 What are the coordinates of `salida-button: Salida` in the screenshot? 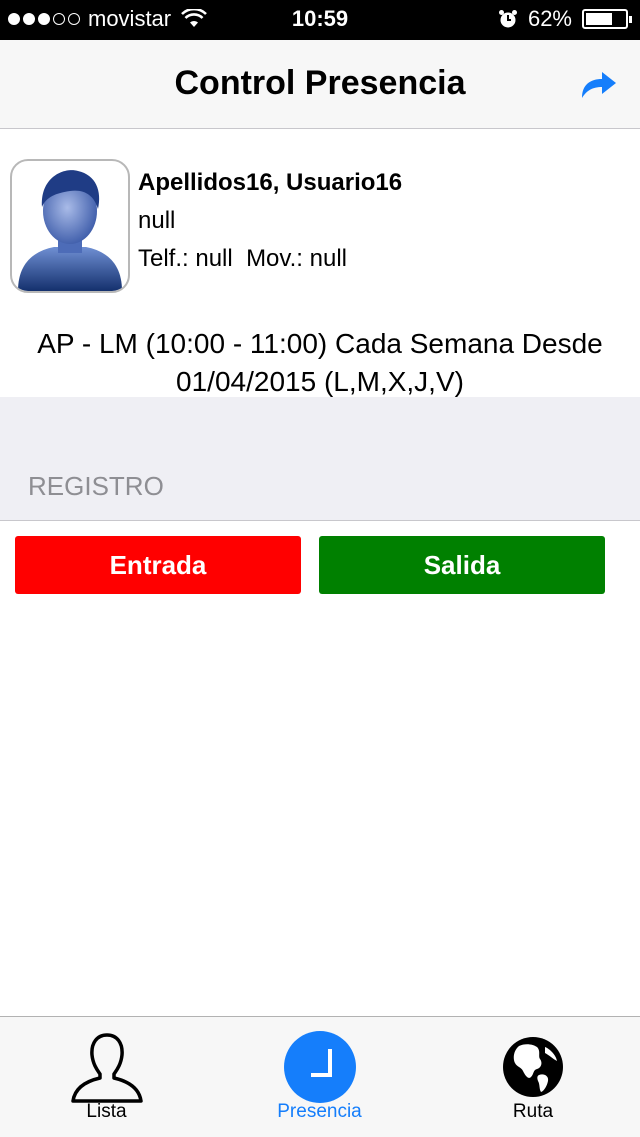 It's located at (462, 565).